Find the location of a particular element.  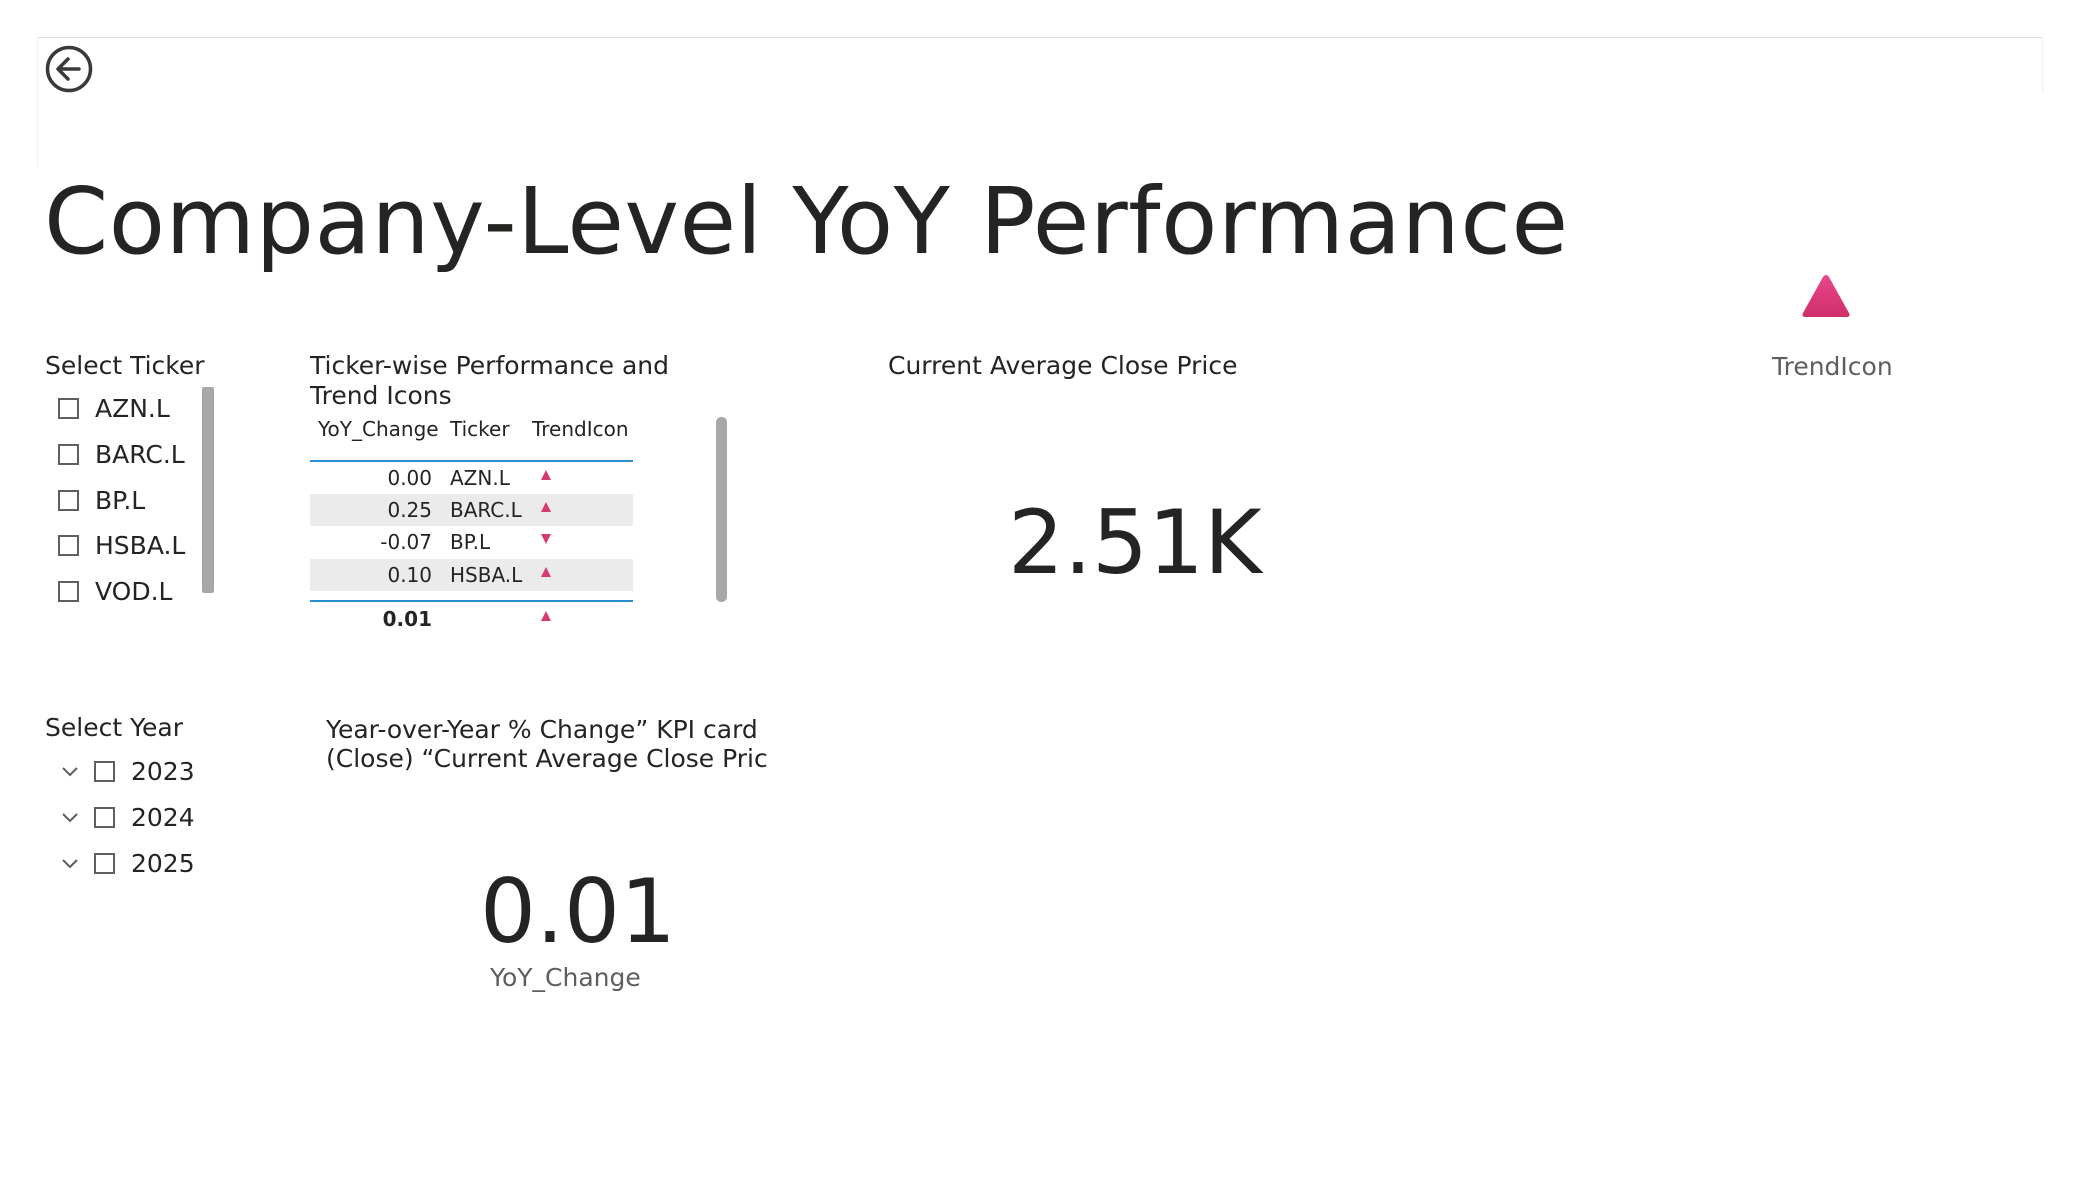

ticker-option-hsba: HSBA.L is located at coordinates (121, 545).